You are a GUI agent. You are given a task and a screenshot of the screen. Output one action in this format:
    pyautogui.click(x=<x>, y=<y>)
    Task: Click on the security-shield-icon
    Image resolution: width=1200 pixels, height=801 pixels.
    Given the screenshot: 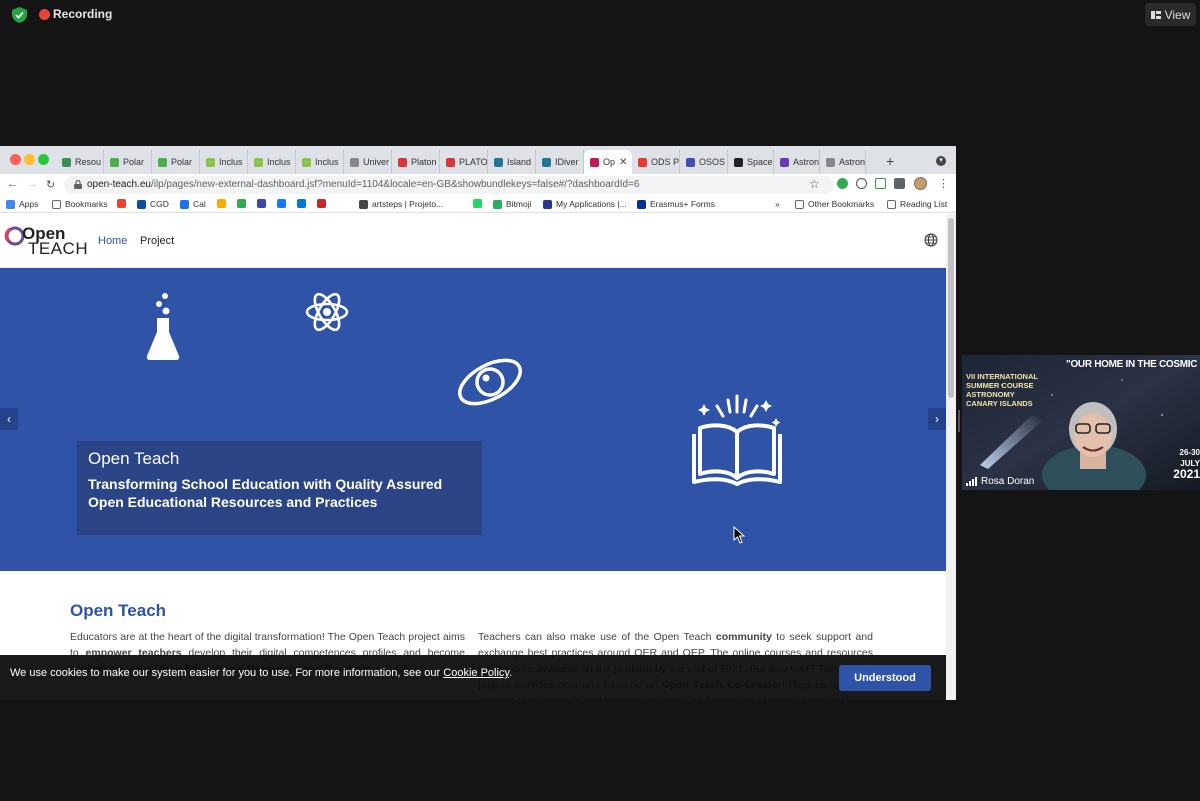 What is the action you would take?
    pyautogui.click(x=19, y=15)
    